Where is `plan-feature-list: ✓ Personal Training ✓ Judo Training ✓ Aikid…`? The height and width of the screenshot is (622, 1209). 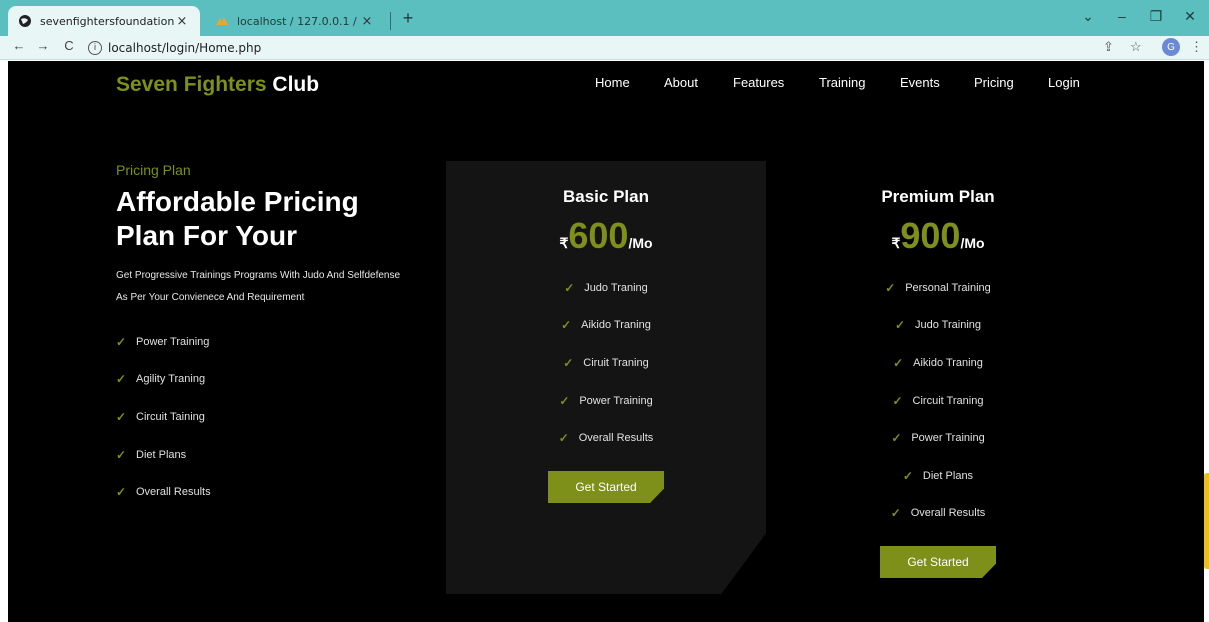 plan-feature-list: ✓ Personal Training ✓ Judo Training ✓ Aikid… is located at coordinates (938, 400).